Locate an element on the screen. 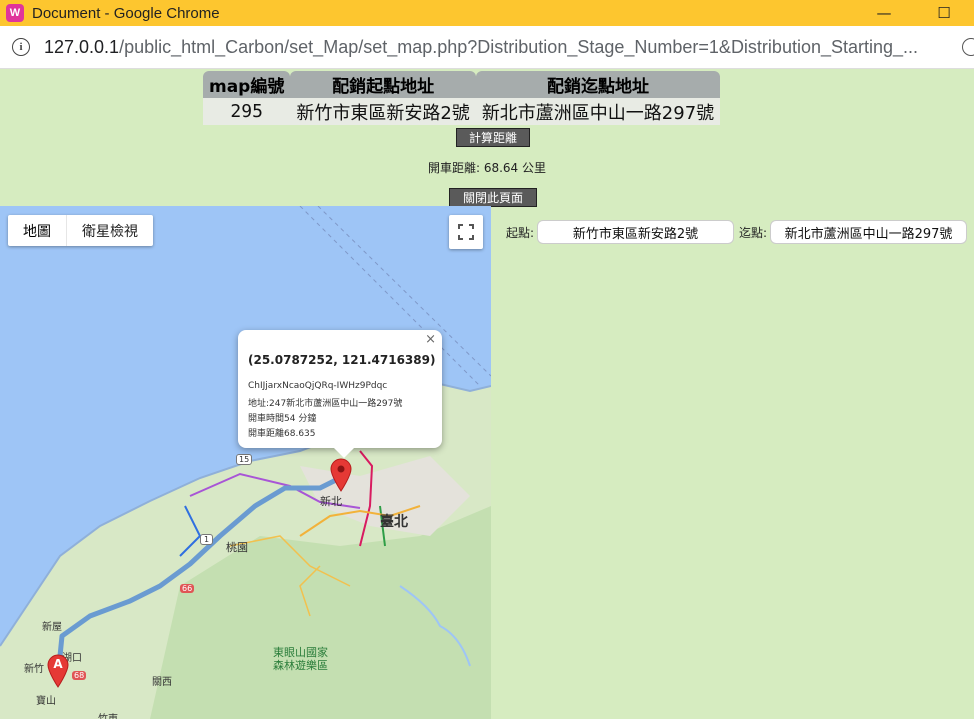 The image size is (974, 719). info-address: 地址:247新北市蘆洲區中山一路297號 is located at coordinates (325, 404).